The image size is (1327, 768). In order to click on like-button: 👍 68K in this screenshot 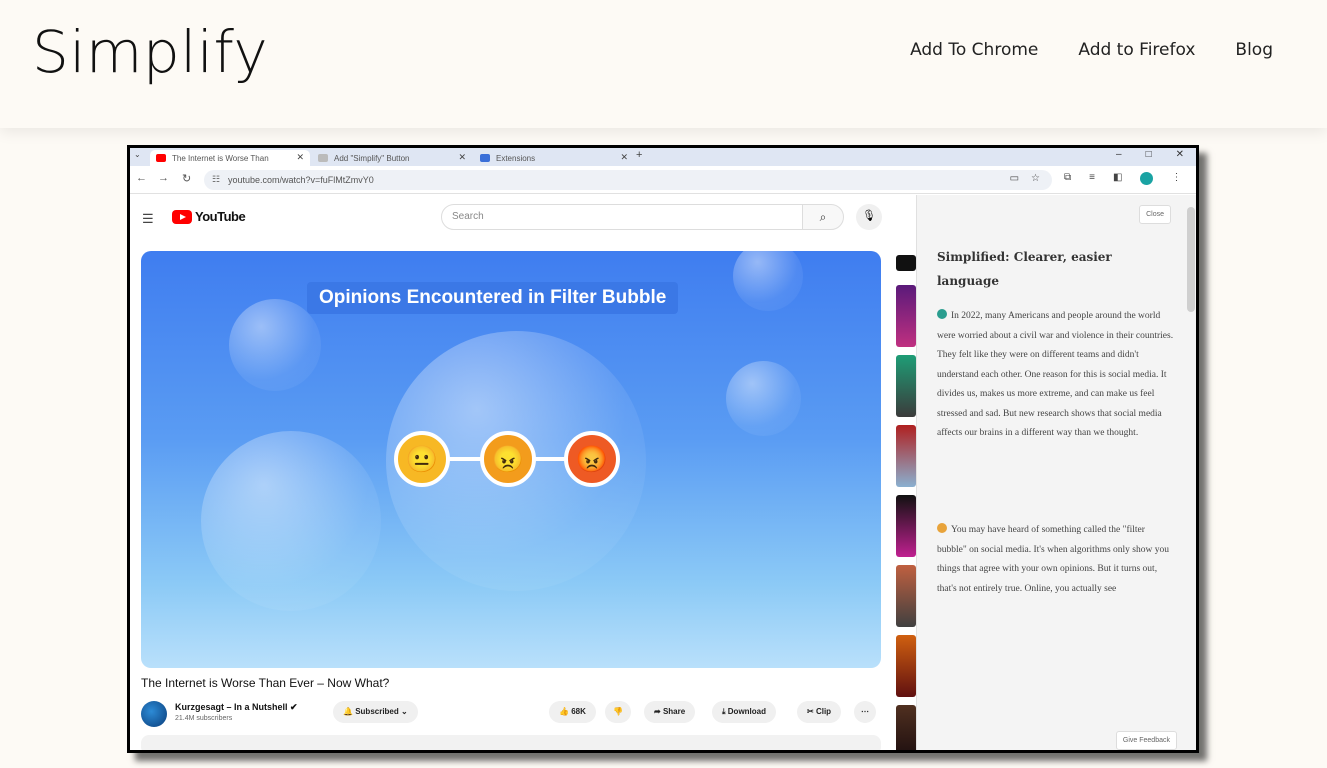, I will do `click(572, 712)`.